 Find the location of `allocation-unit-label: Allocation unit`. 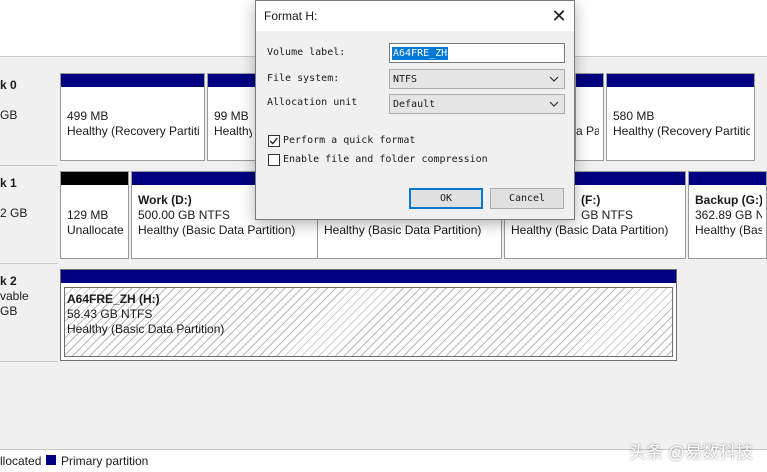

allocation-unit-label: Allocation unit is located at coordinates (312, 102).